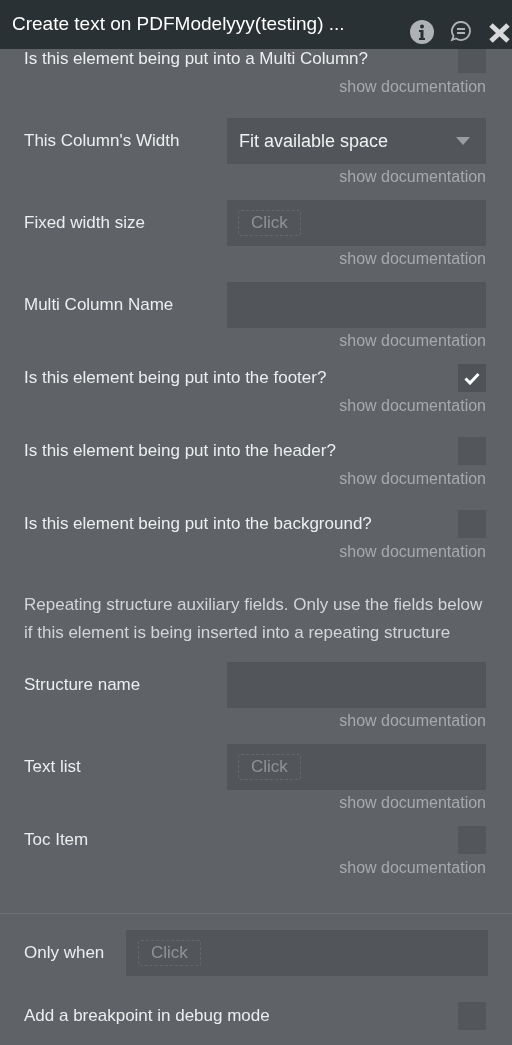 The width and height of the screenshot is (512, 1045). Describe the element at coordinates (499, 33) in the screenshot. I see `close-icon` at that location.